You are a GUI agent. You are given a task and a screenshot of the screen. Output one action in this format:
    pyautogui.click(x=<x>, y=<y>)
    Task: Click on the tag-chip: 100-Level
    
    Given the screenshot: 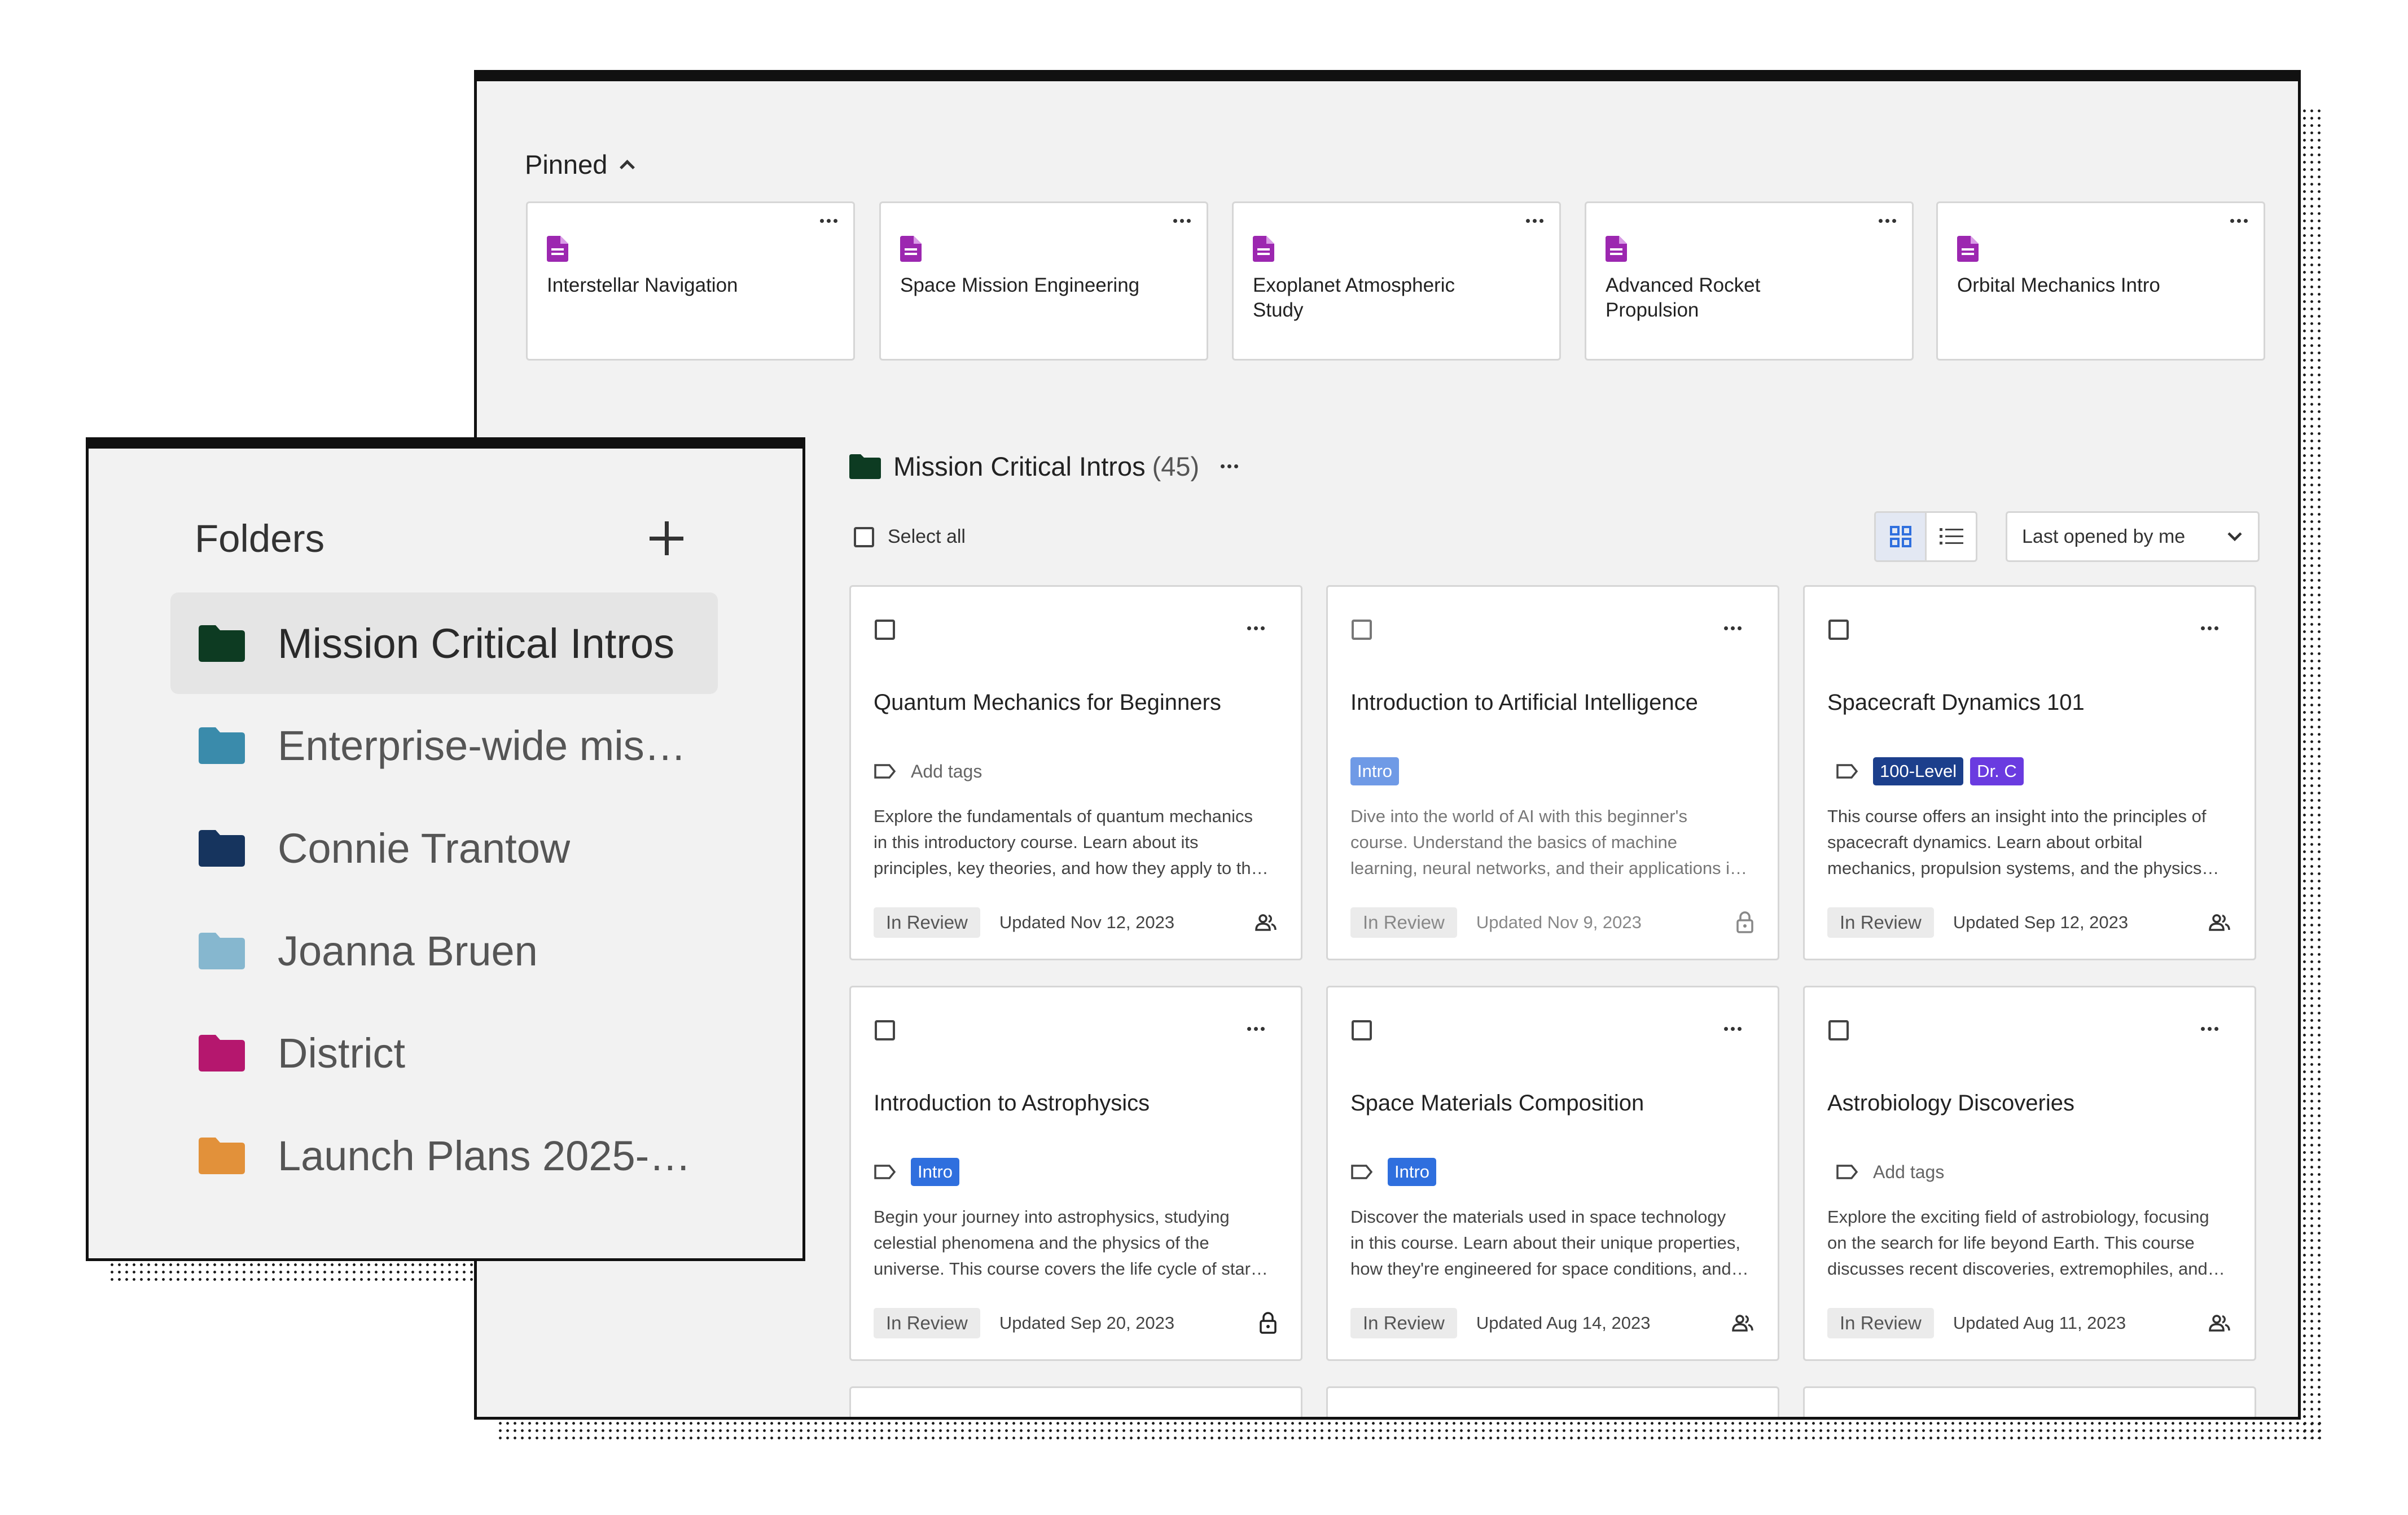 What is the action you would take?
    pyautogui.click(x=1919, y=771)
    